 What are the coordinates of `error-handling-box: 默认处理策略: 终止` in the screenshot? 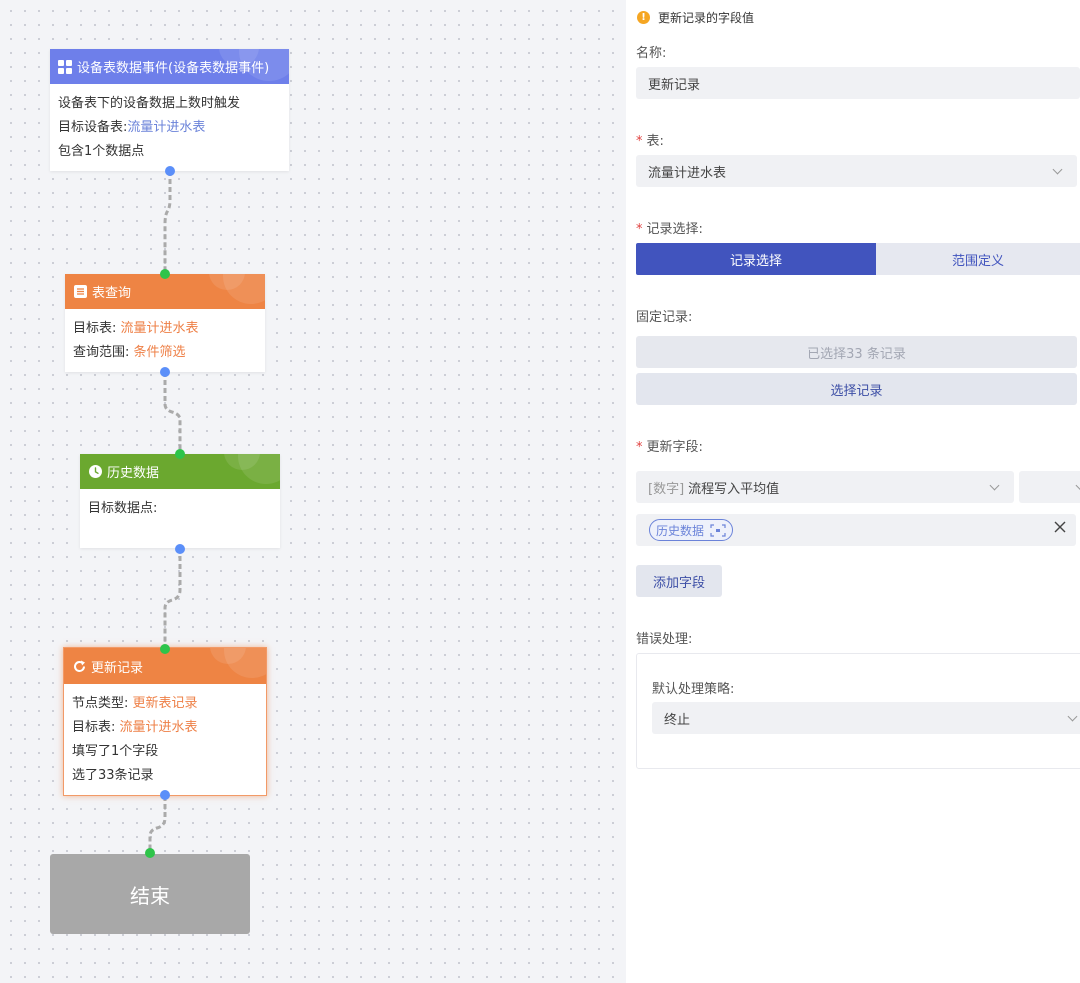 It's located at (858, 711).